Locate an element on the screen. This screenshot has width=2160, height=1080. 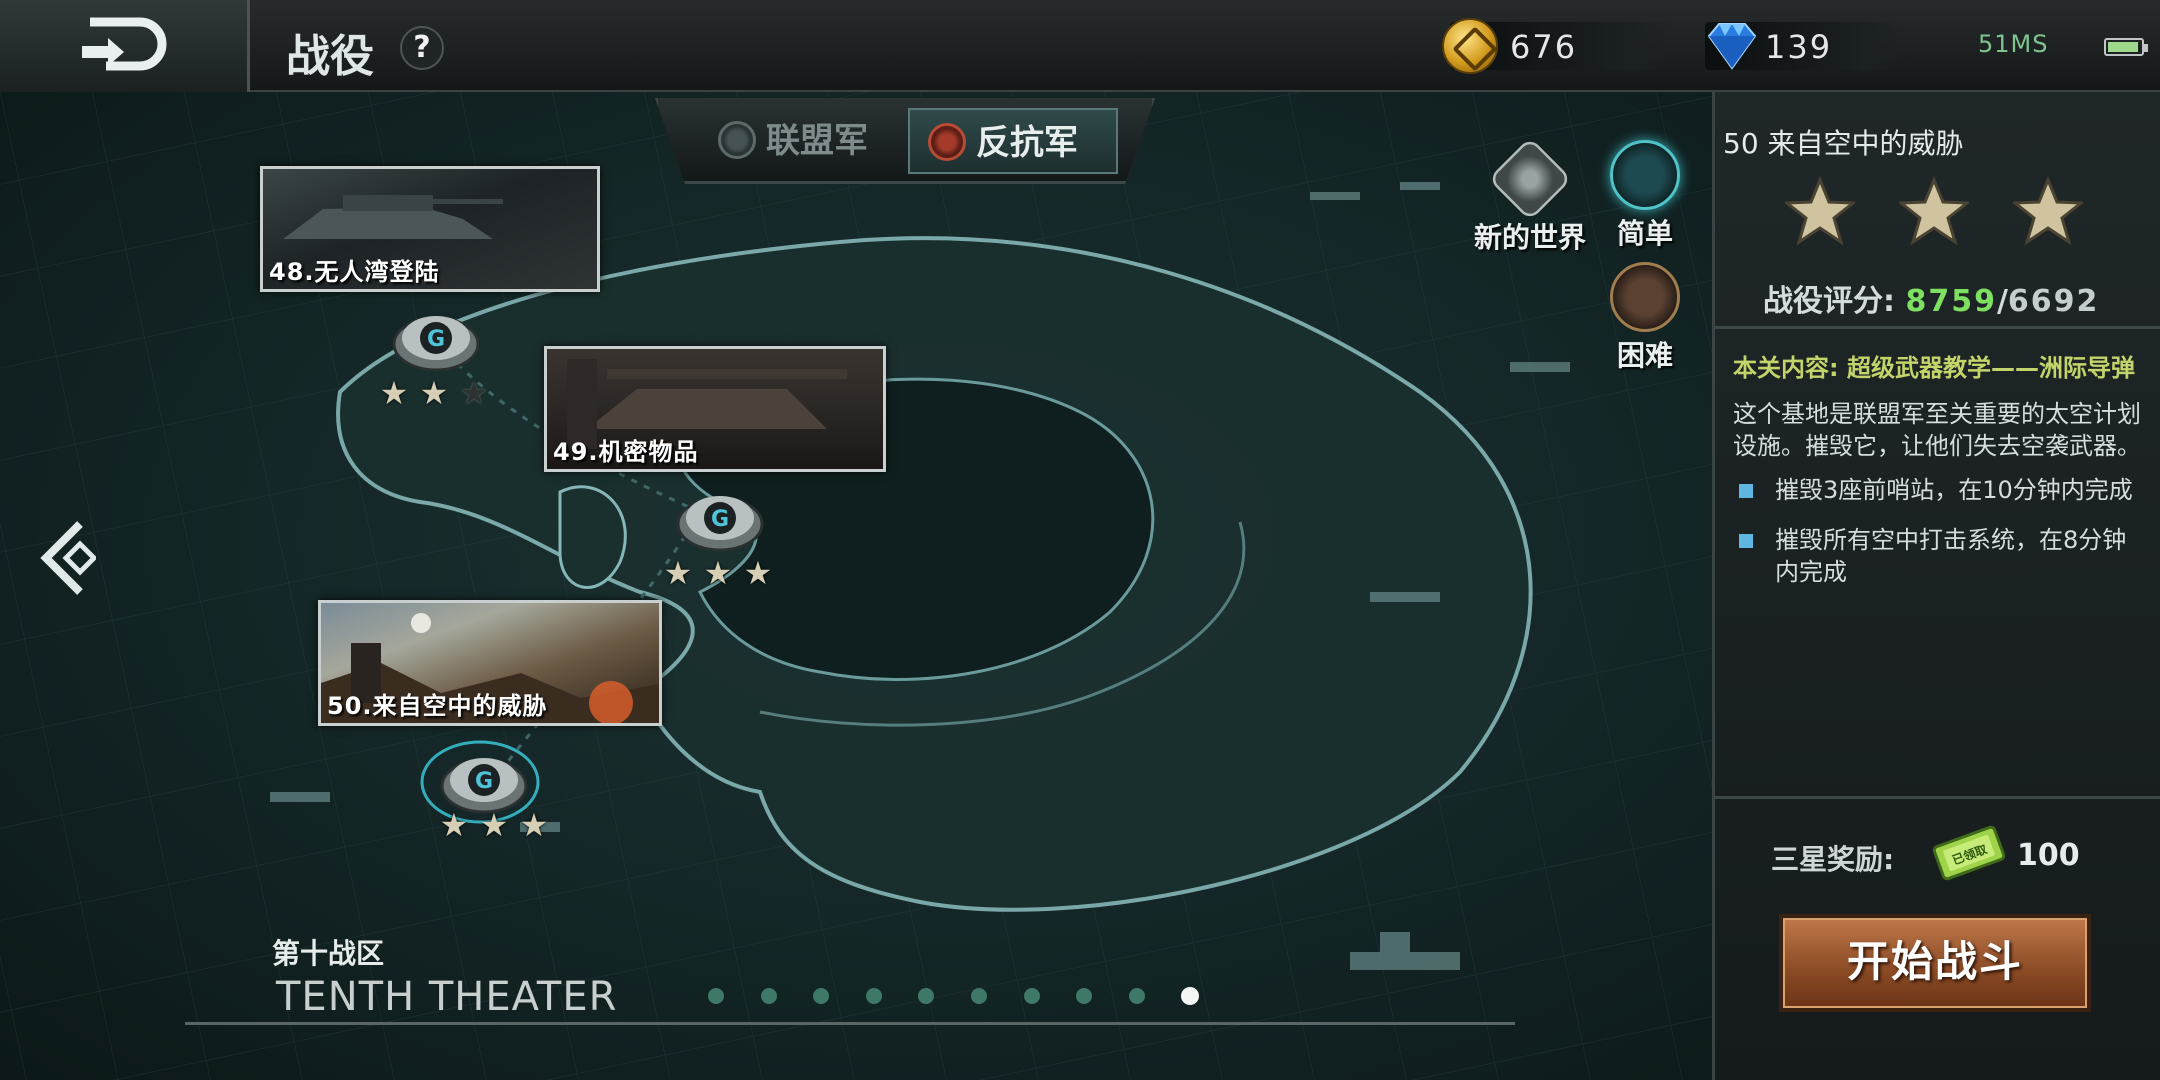
difficulty-hard-button: 困难 is located at coordinates (1645, 318).